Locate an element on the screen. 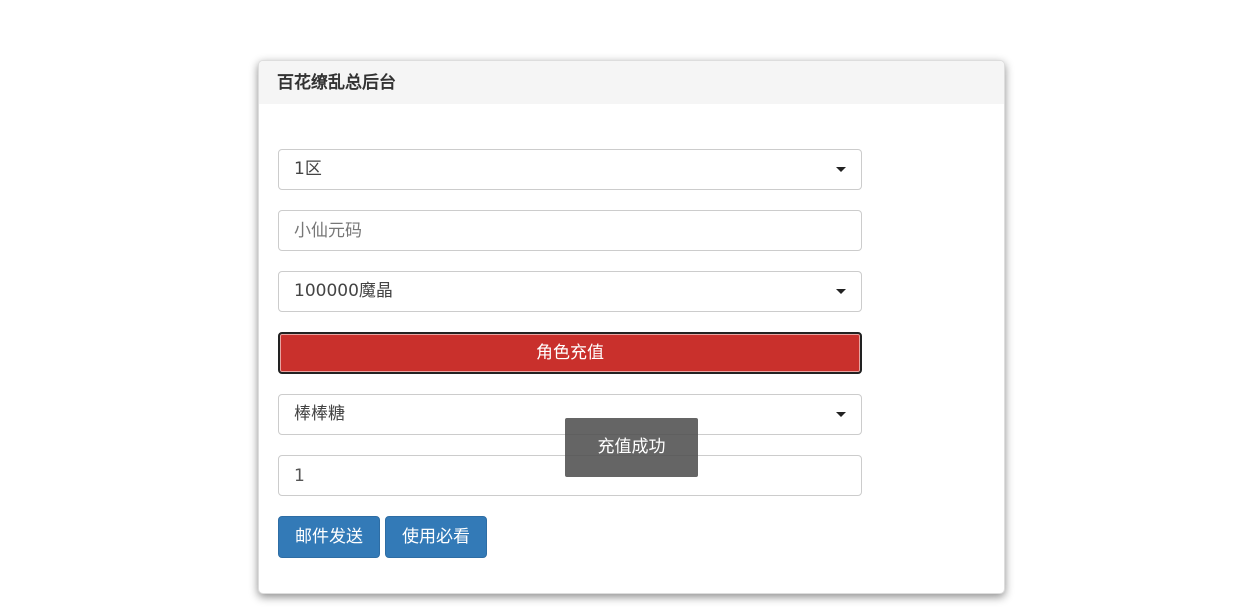 The height and width of the screenshot is (610, 1244). recharge-amount-select: 100000魔晶 is located at coordinates (570, 291).